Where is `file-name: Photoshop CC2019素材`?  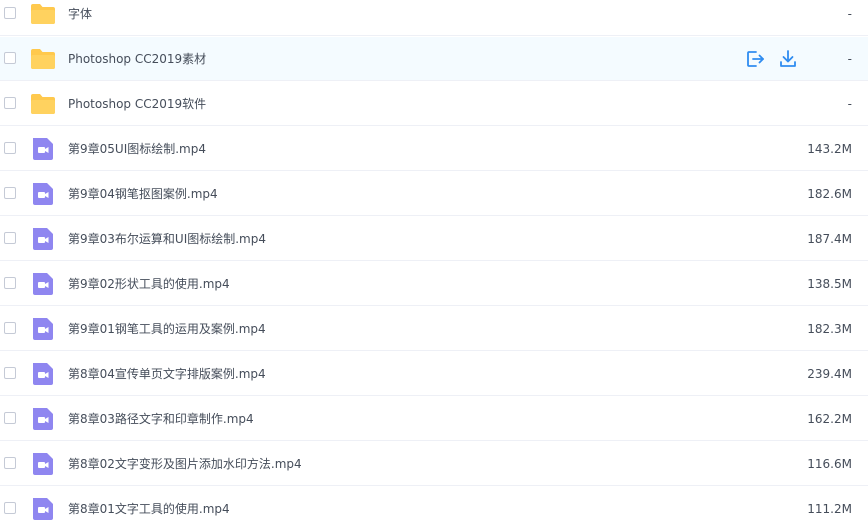 file-name: Photoshop CC2019素材 is located at coordinates (137, 59).